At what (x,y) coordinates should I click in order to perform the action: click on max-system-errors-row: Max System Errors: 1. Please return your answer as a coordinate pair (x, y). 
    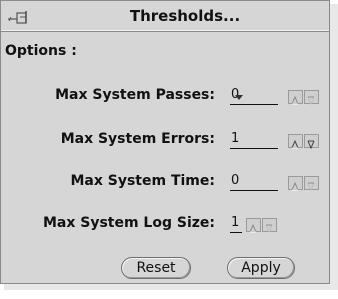
    Looking at the image, I should click on (165, 141).